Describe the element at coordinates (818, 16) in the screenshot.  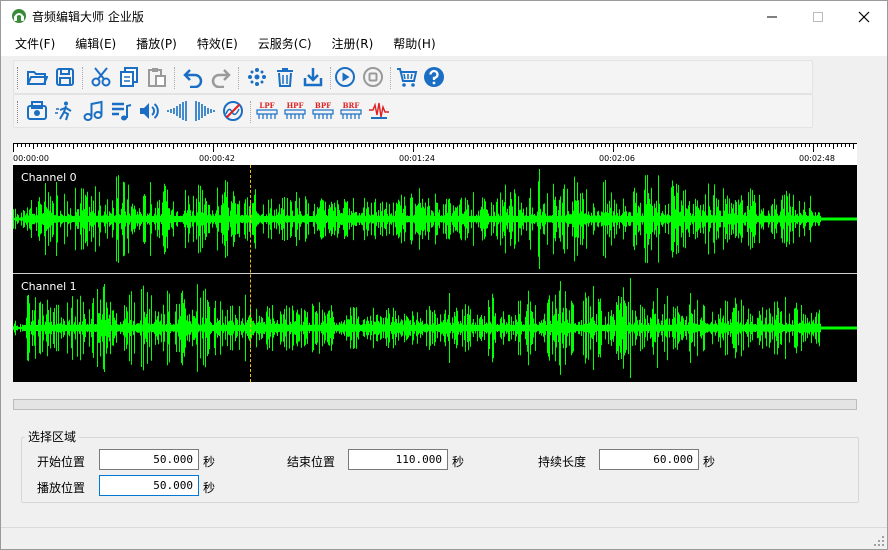
I see `maximize-button` at that location.